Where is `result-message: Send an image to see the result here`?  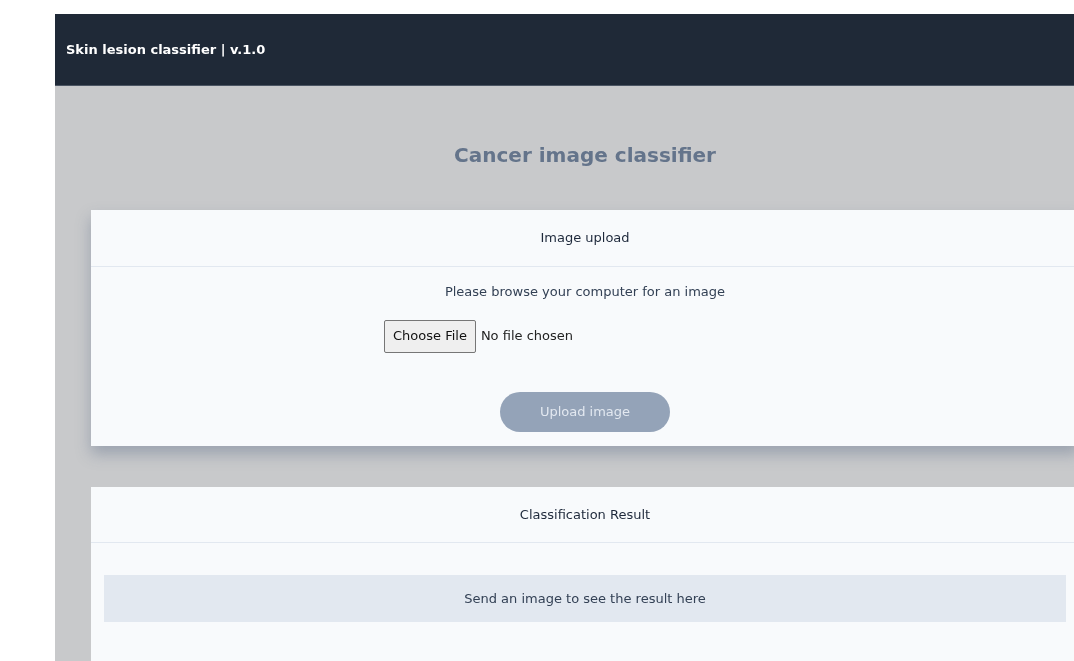 result-message: Send an image to see the result here is located at coordinates (585, 598).